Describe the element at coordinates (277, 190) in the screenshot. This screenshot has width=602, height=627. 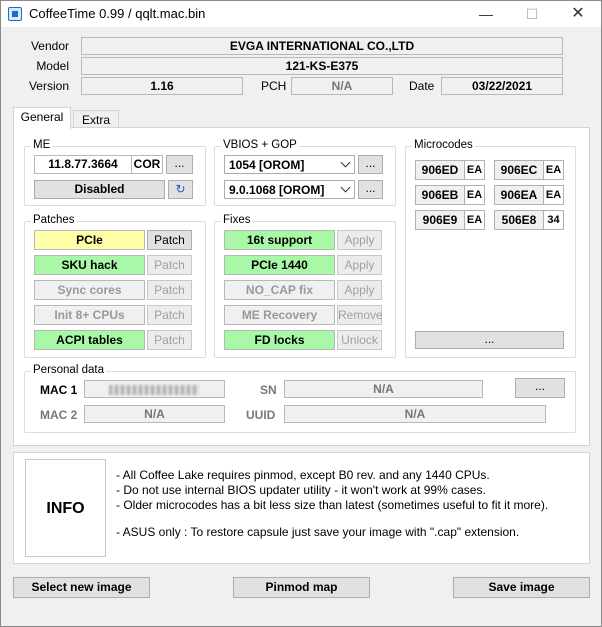
I see `gop-select-value: 9.0.1068 [OROM]` at that location.